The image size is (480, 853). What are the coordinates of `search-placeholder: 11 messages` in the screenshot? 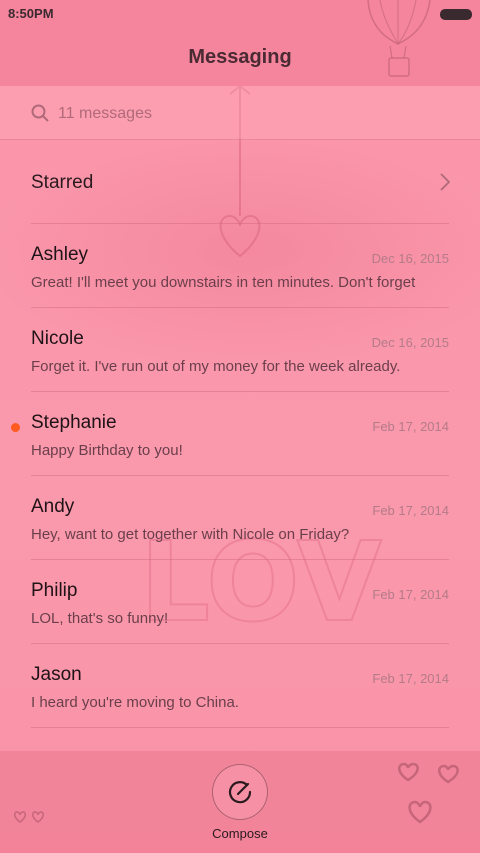 It's located at (105, 113).